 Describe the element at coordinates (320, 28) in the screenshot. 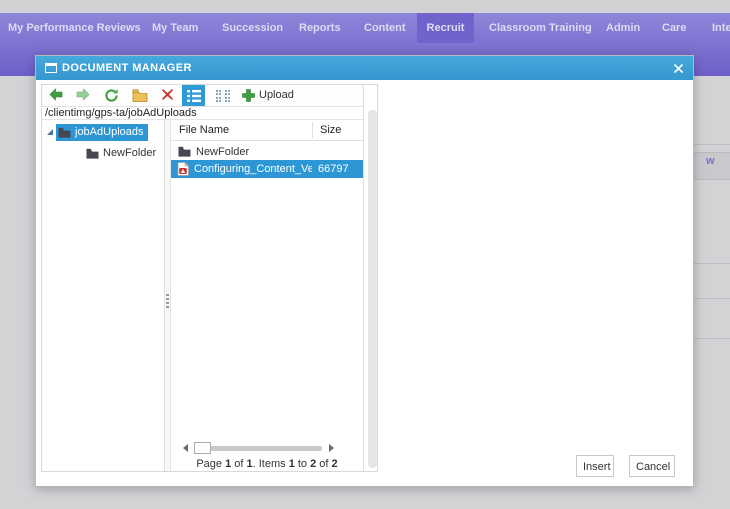

I see `nav-item-reports: Reports` at that location.